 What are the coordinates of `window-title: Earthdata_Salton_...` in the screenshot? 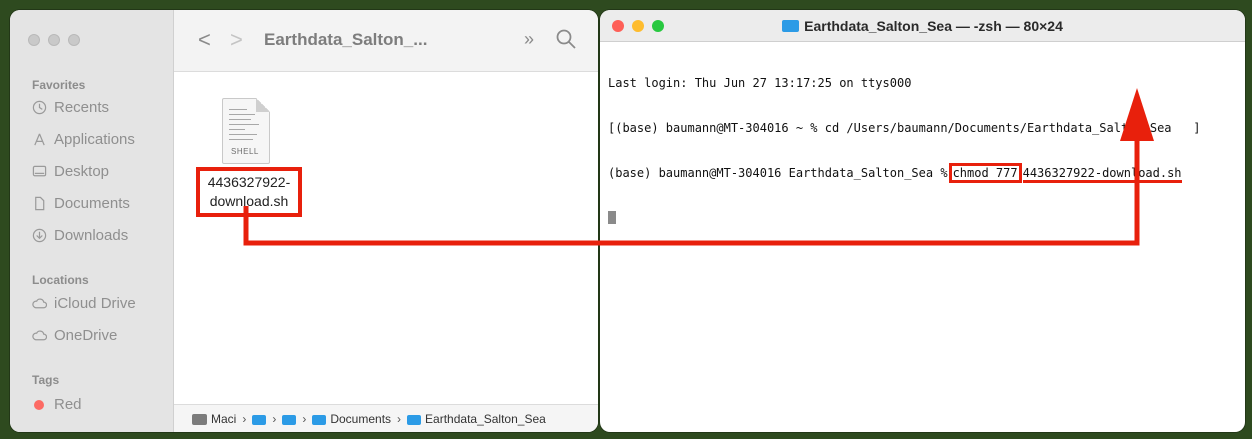 It's located at (346, 39).